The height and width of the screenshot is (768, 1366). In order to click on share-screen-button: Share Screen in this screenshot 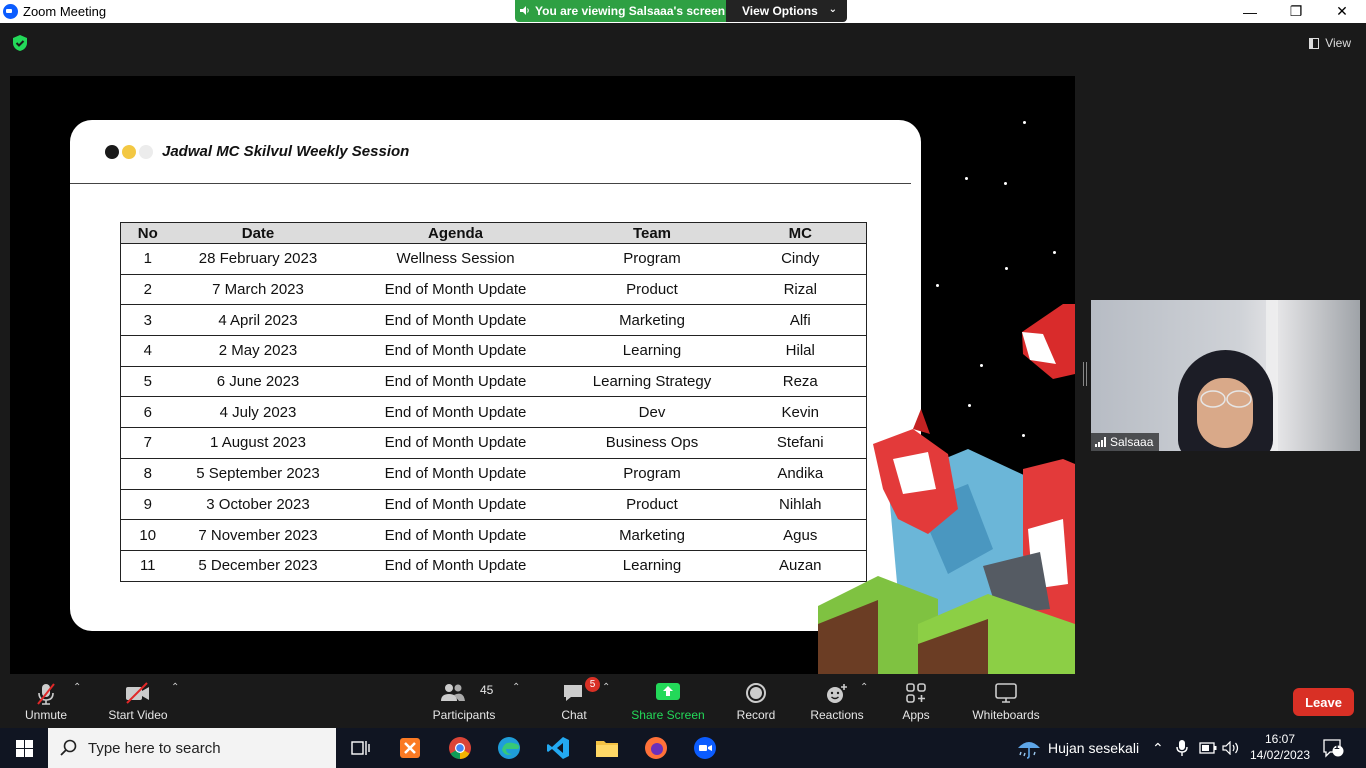, I will do `click(668, 701)`.